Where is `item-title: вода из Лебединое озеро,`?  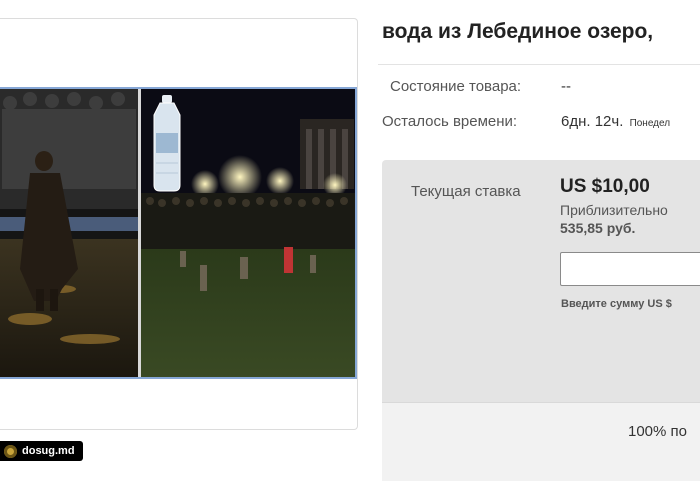
item-title: вода из Лебединое озеро, is located at coordinates (518, 31).